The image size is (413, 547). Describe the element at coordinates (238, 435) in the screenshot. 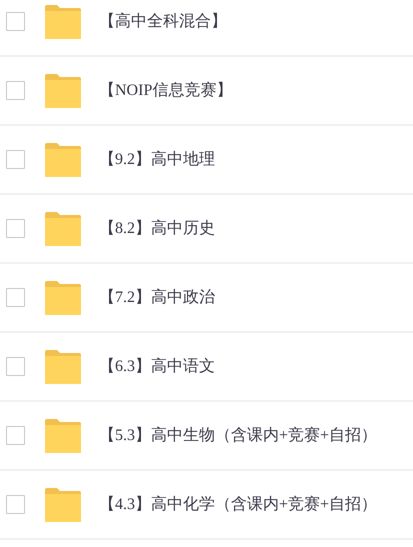

I see `folder-name: 【5.3】高中生物（含课内+竞赛+自招）` at that location.